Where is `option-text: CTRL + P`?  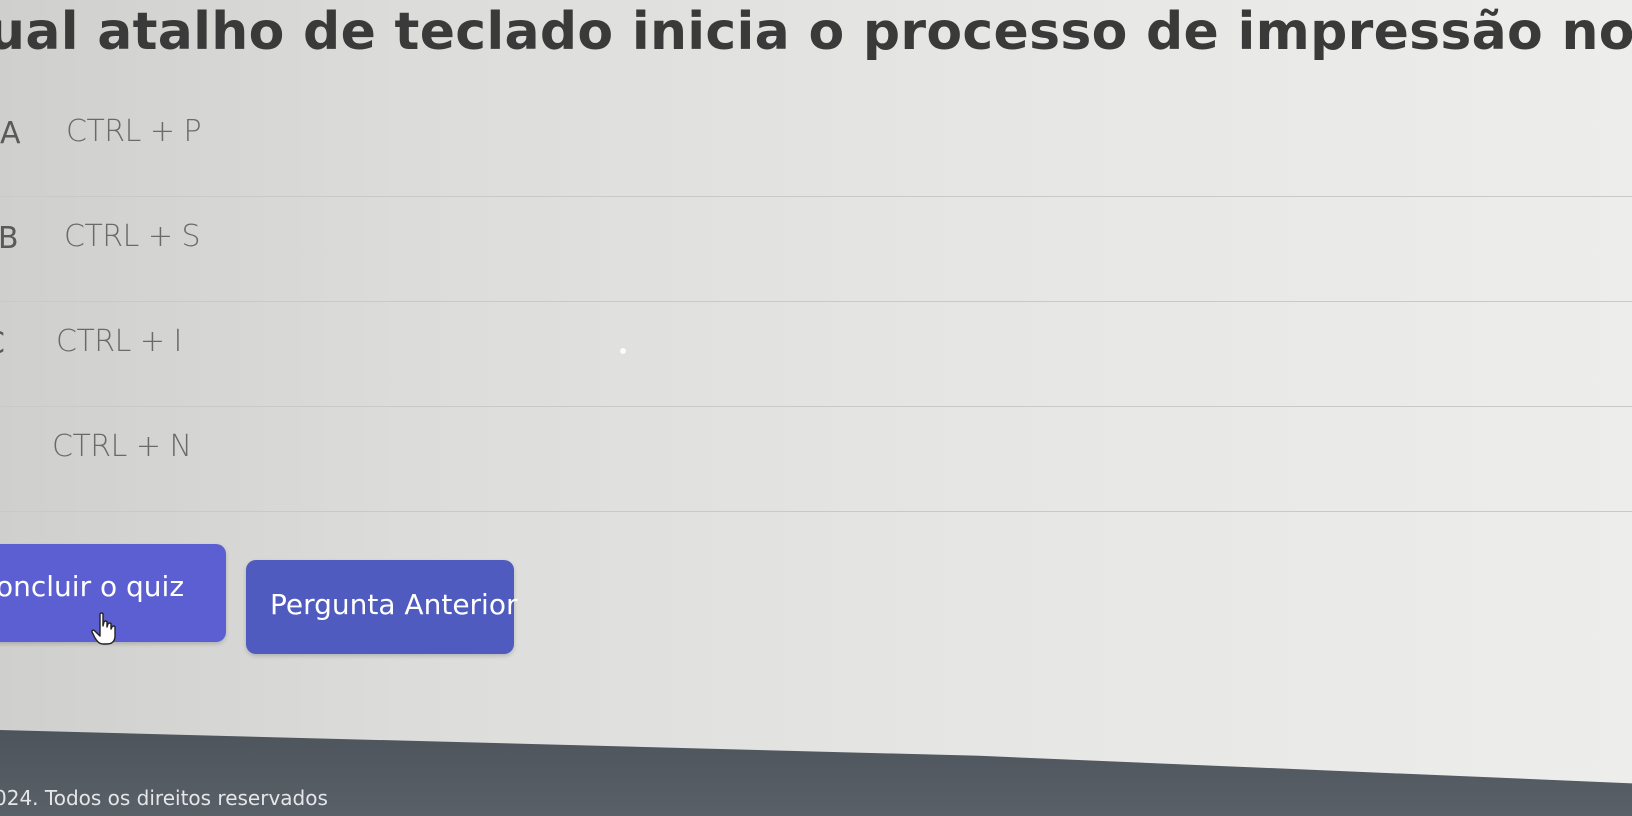
option-text: CTRL + P is located at coordinates (134, 131).